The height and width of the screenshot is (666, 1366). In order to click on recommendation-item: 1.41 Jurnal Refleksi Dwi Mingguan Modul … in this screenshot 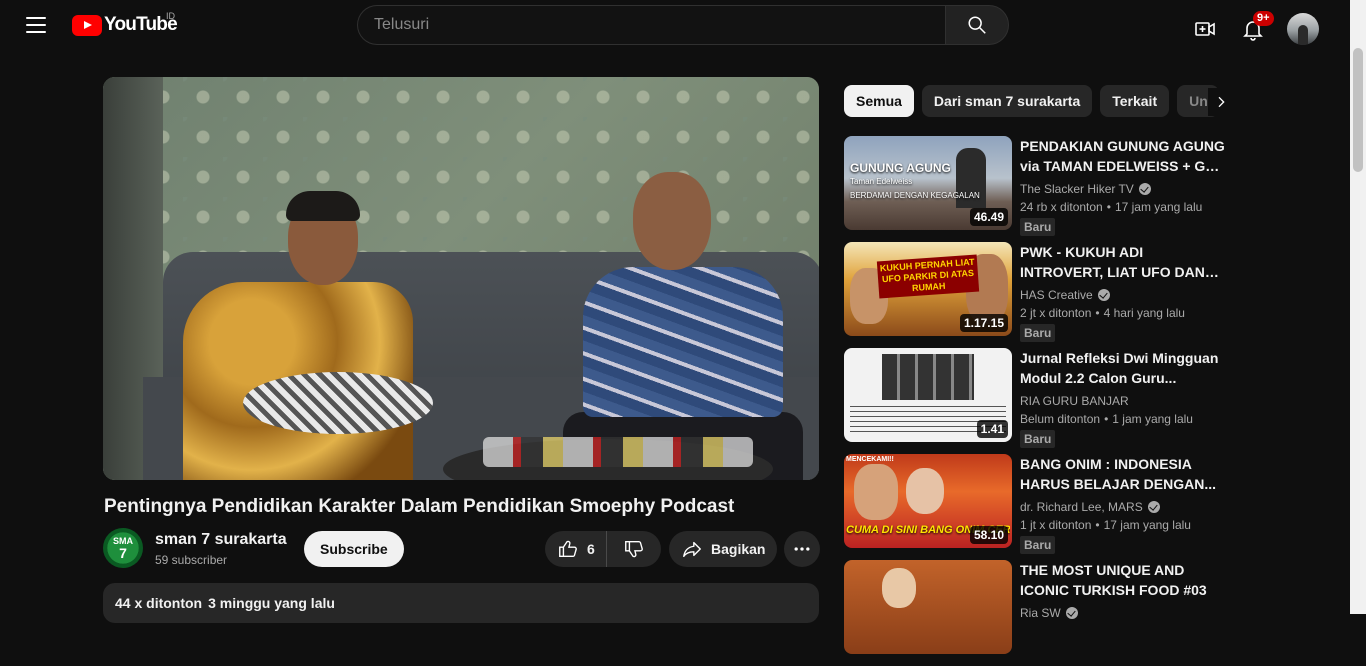, I will do `click(1039, 401)`.